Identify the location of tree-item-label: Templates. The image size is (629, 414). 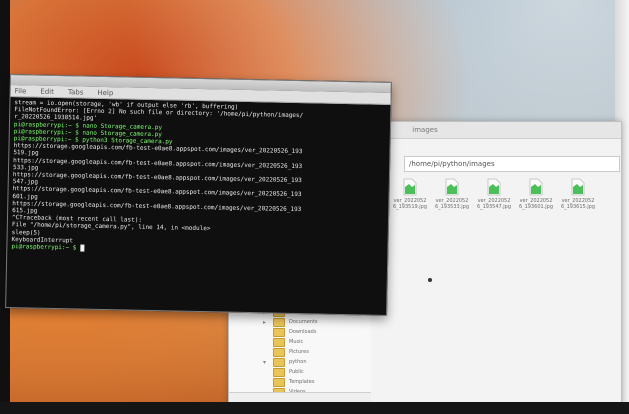
(302, 382).